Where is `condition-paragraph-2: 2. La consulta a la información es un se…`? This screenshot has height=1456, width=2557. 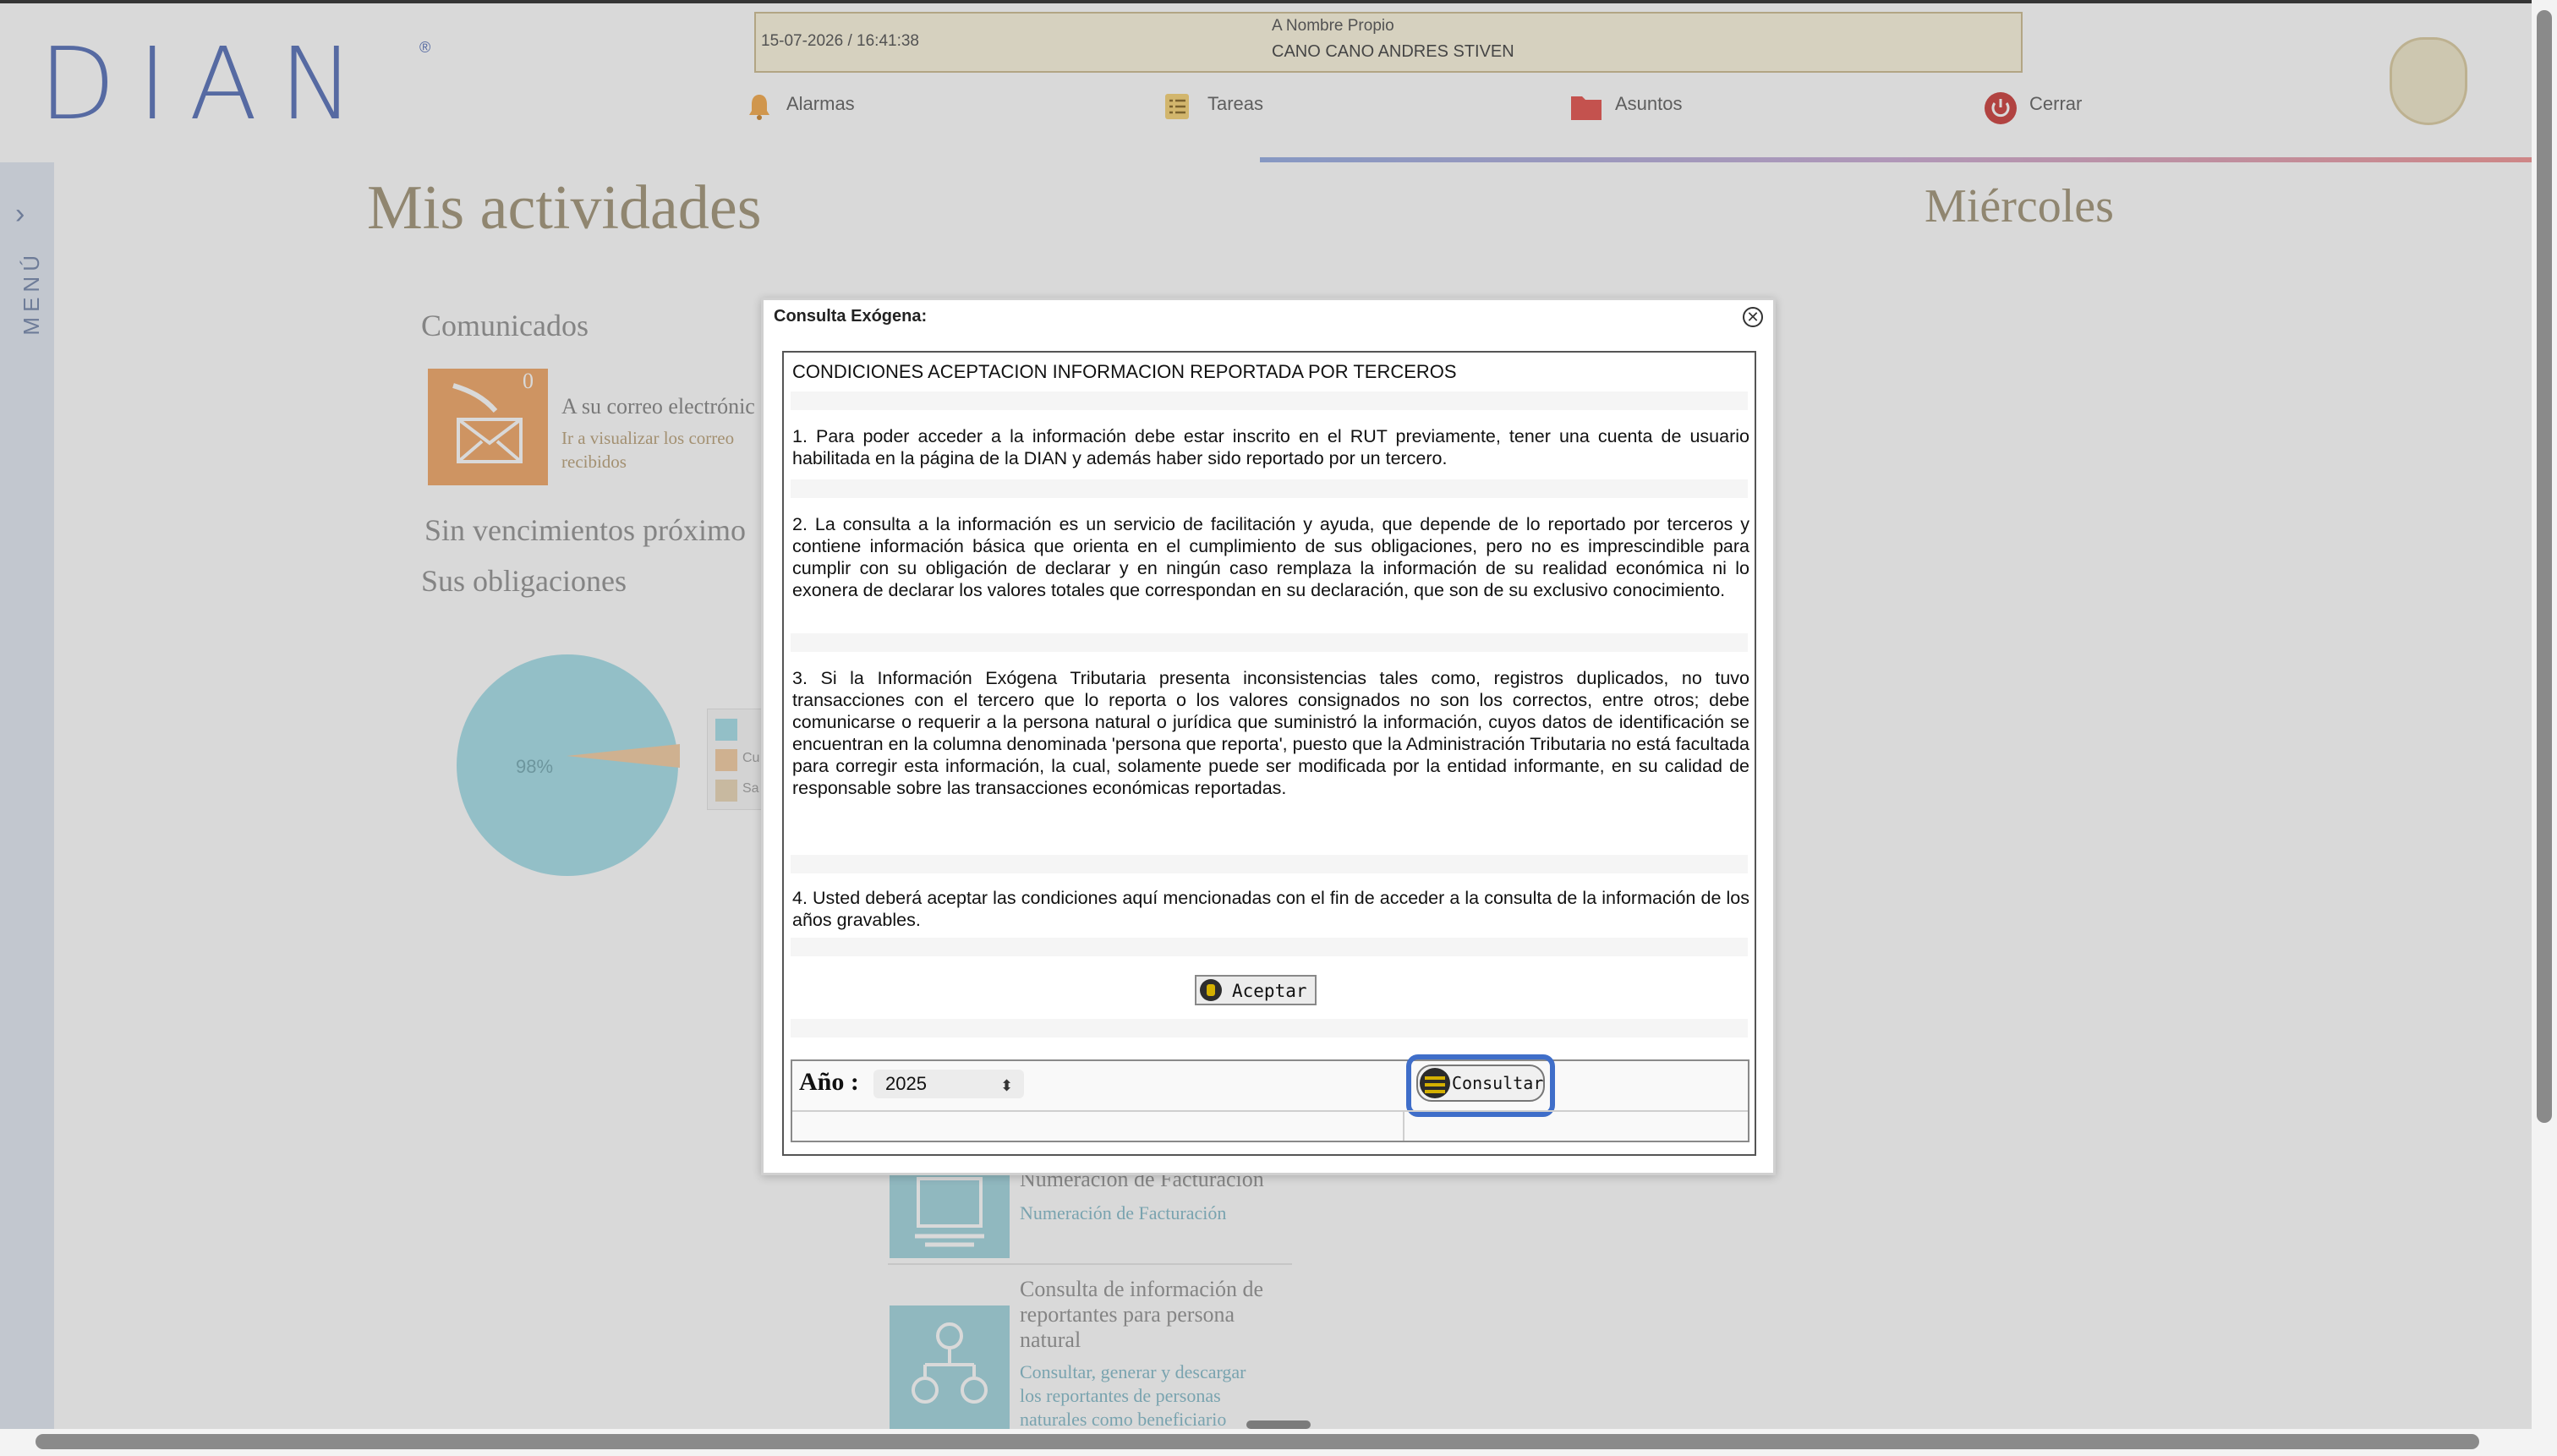
condition-paragraph-2: 2. La consulta a la información es un se… is located at coordinates (1270, 557).